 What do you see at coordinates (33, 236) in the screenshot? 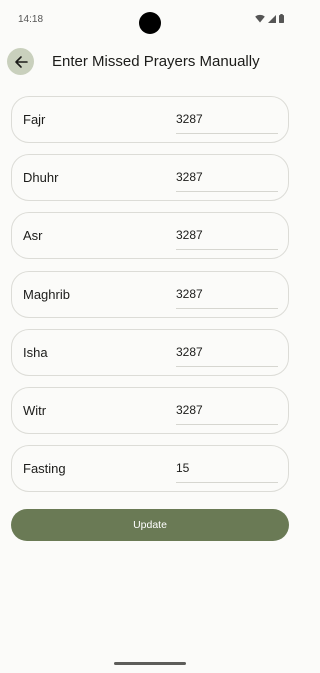
I see `row-label: Asr` at bounding box center [33, 236].